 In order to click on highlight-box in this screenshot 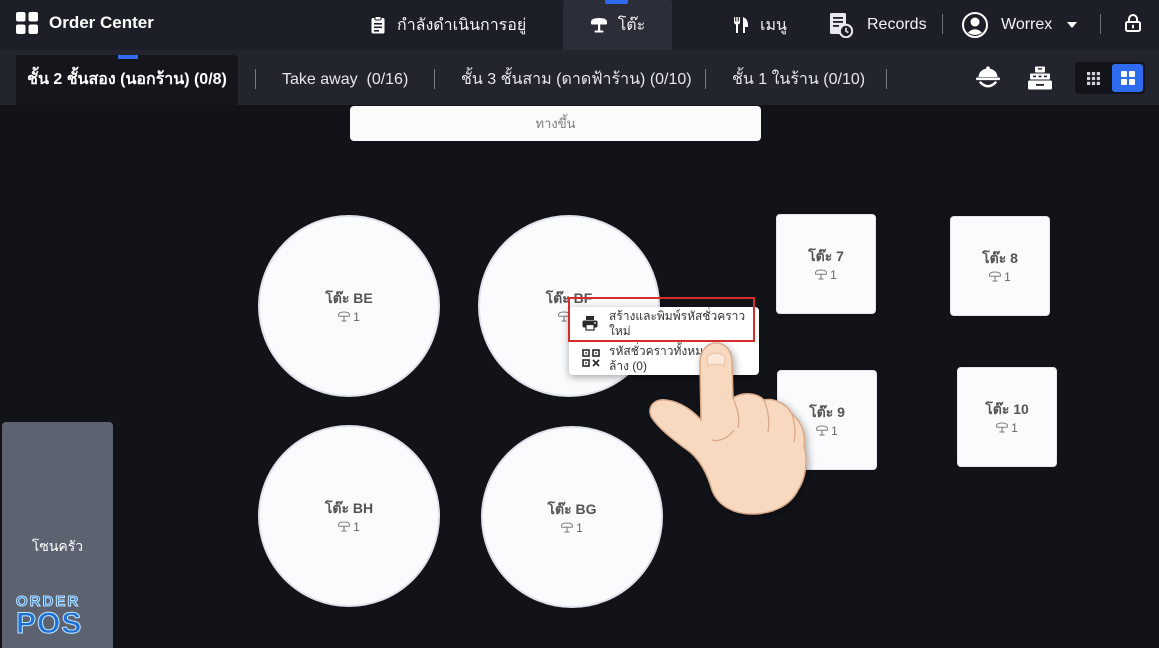, I will do `click(661, 319)`.